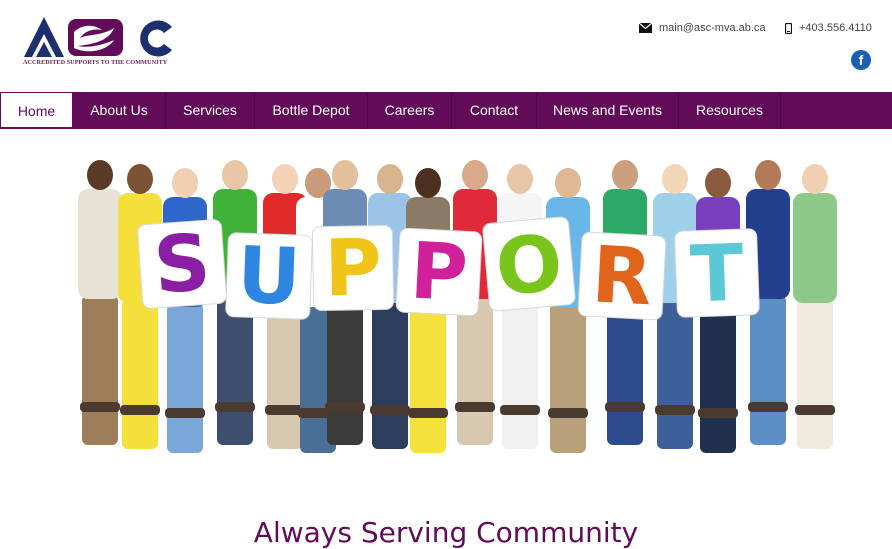 This screenshot has width=892, height=549. I want to click on support-letter-card: T, so click(717, 274).